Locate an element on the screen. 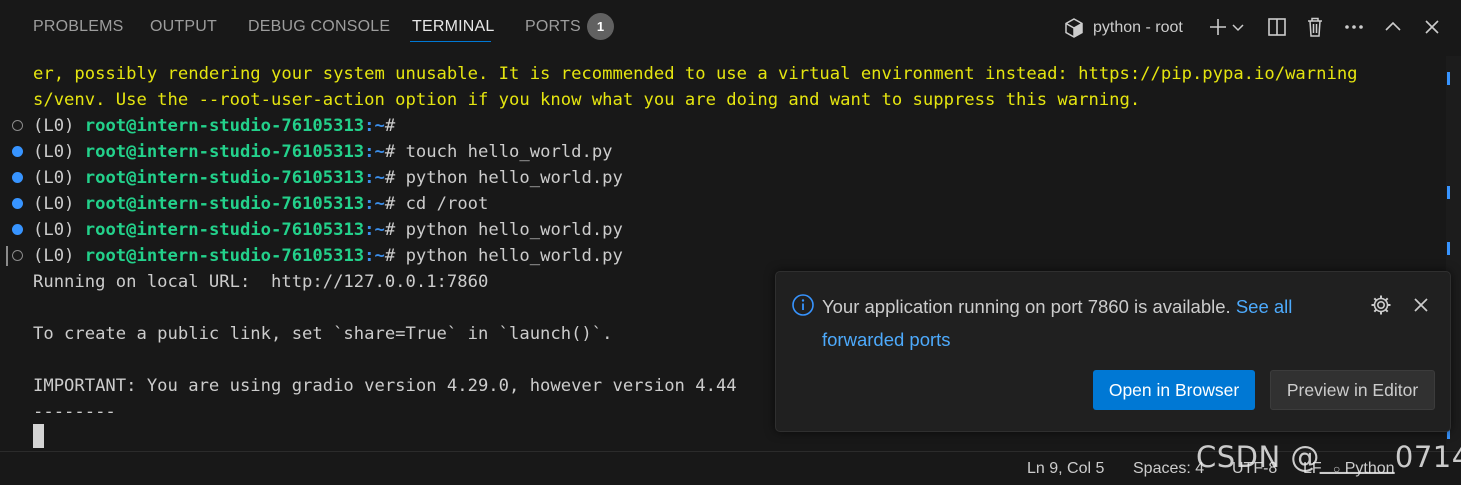 The height and width of the screenshot is (485, 1461). ellipsis-icon is located at coordinates (1354, 27).